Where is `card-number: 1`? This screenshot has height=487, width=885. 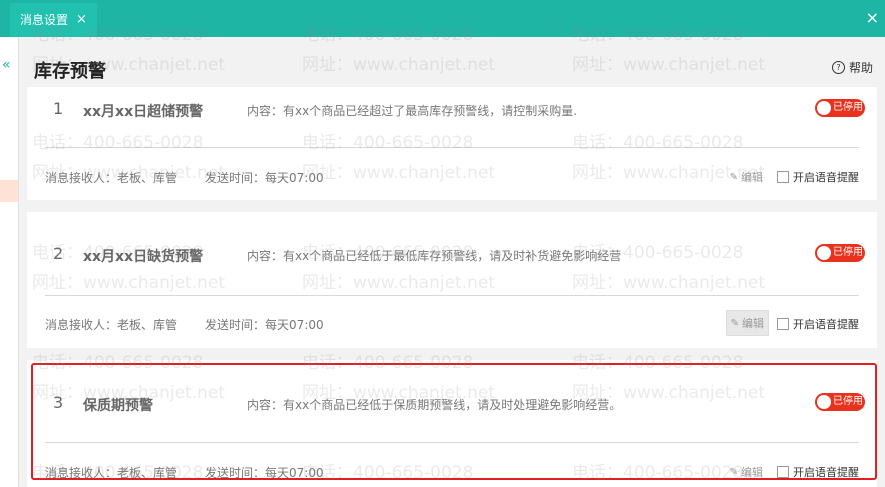
card-number: 1 is located at coordinates (58, 108).